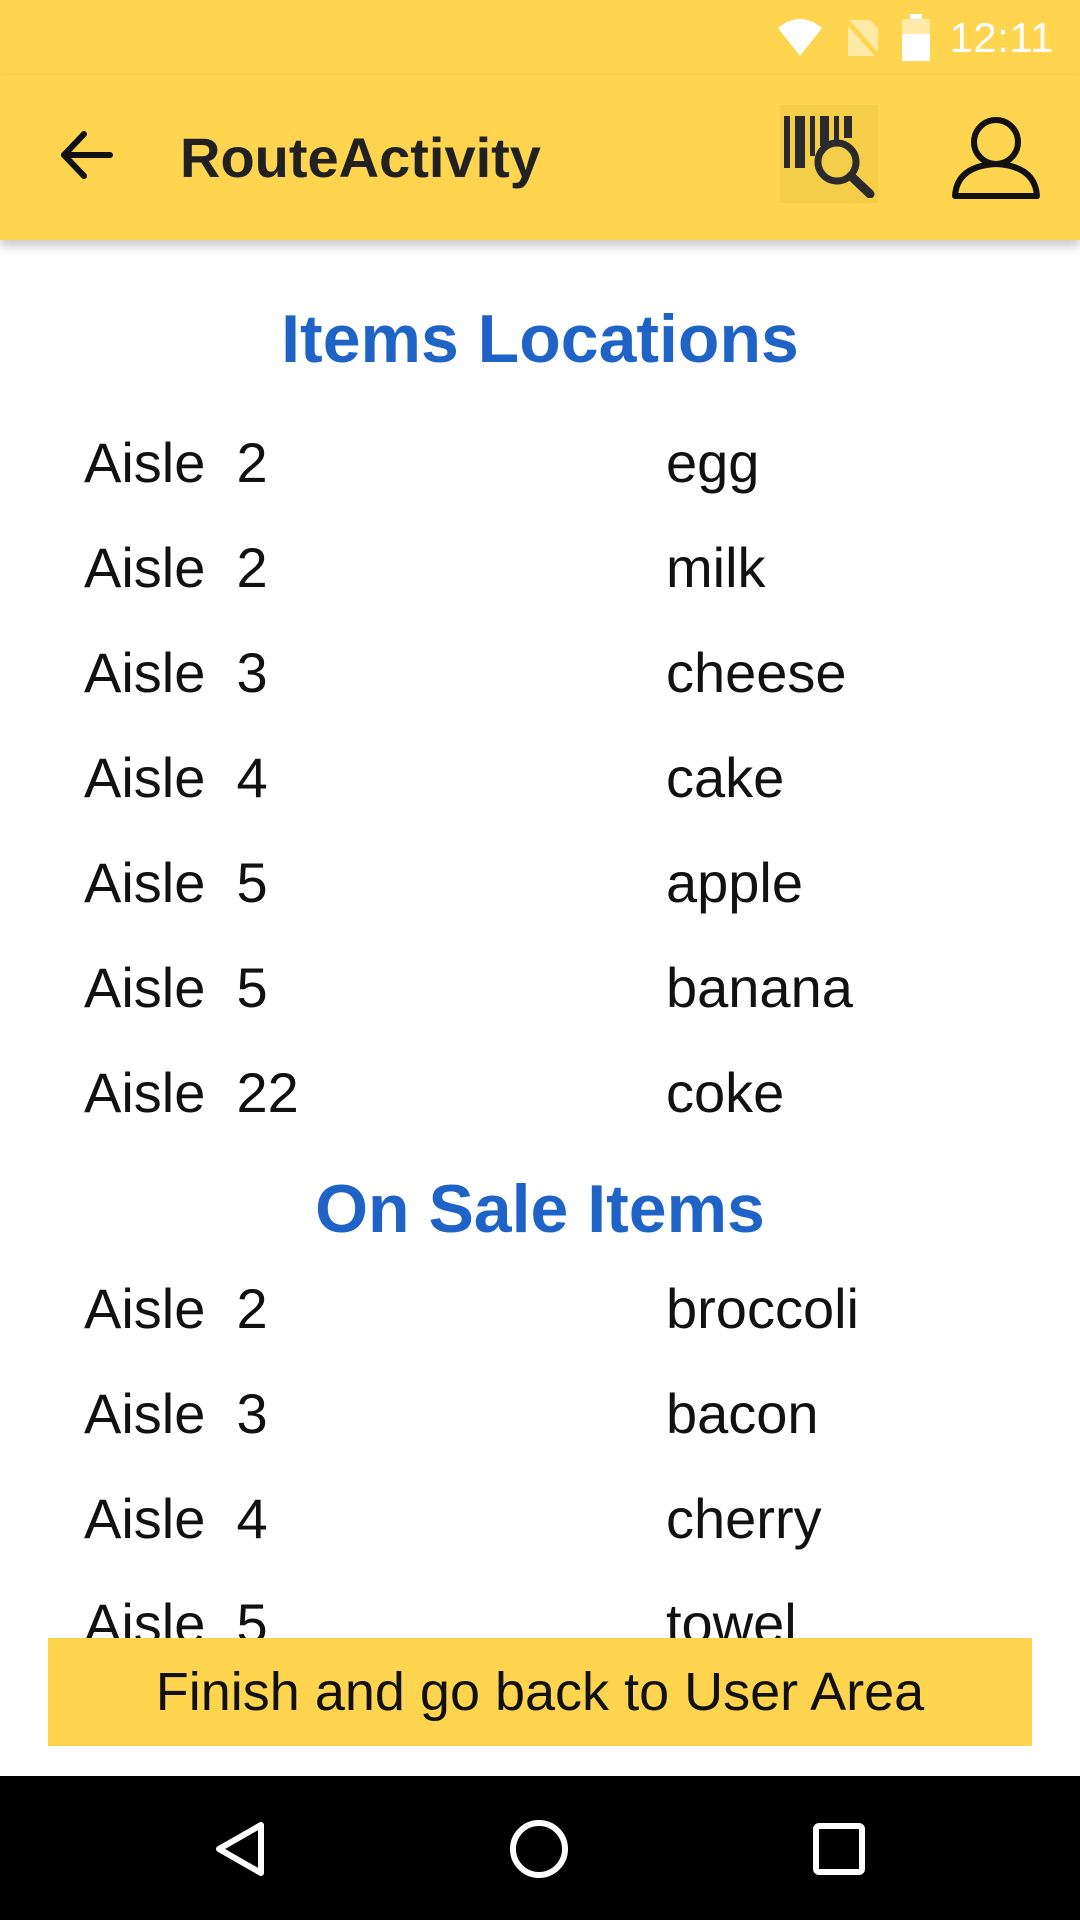  I want to click on location-row: Aisle 3 cheese, so click(540, 680).